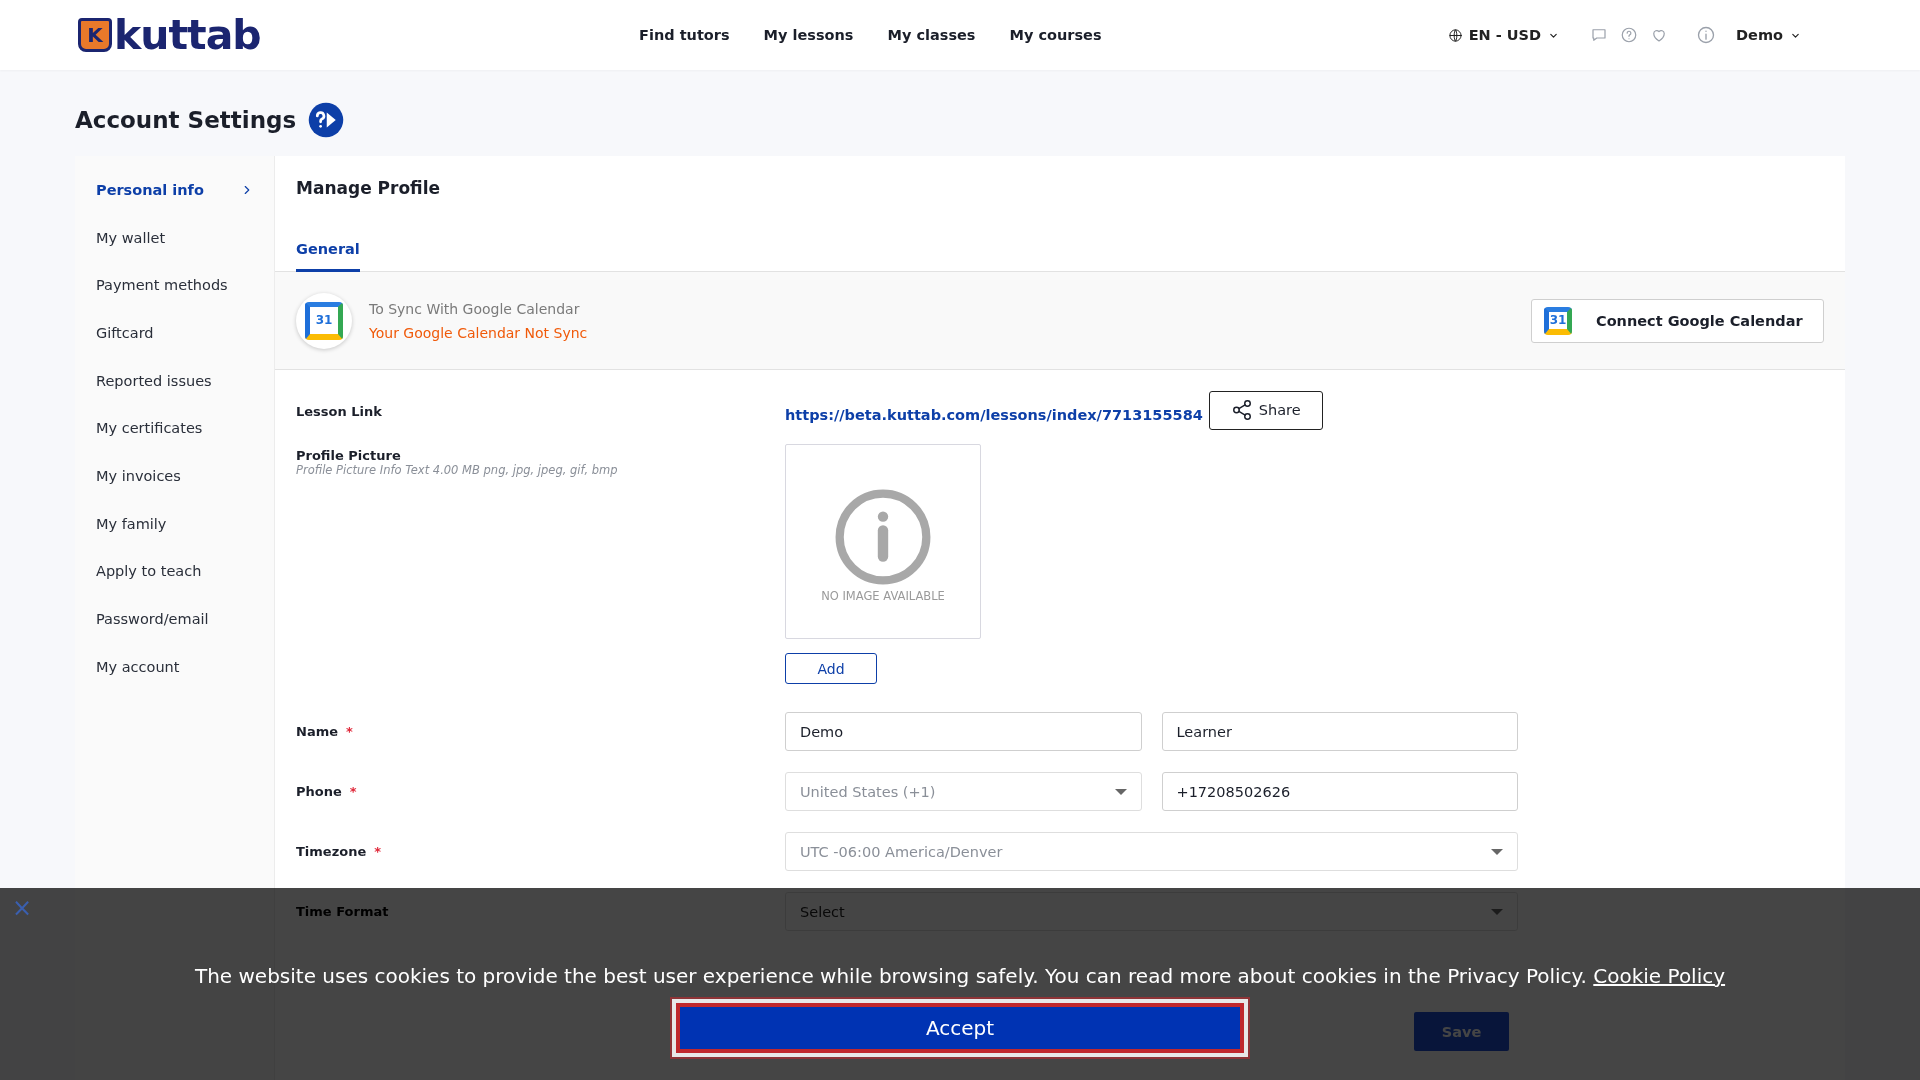 The width and height of the screenshot is (1920, 1080). I want to click on cookie-notice: The website uses cookies to provide the best user experience while browsing safely. You can read more about cookies in the Privacy Policy. Cookie Policy, so click(960, 976).